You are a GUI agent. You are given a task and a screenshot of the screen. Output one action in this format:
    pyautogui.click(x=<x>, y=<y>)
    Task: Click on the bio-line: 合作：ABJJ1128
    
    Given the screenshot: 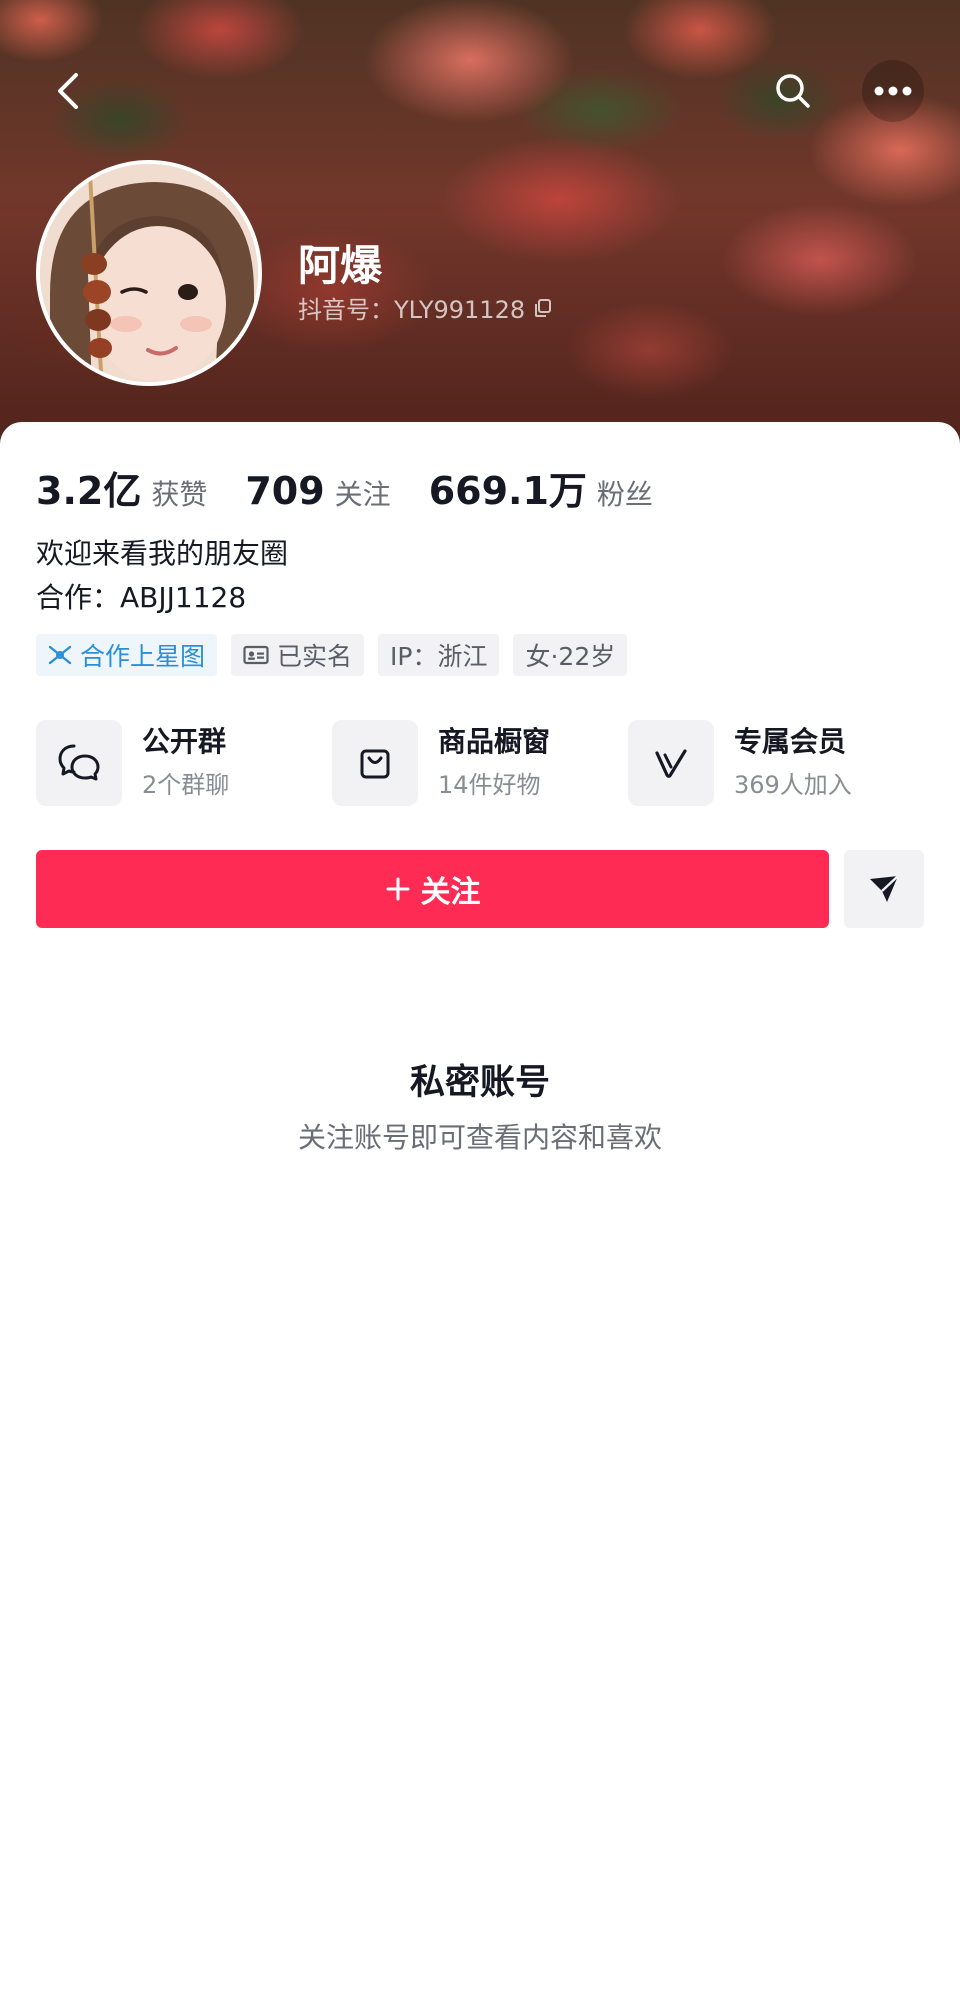 What is the action you would take?
    pyautogui.click(x=141, y=597)
    